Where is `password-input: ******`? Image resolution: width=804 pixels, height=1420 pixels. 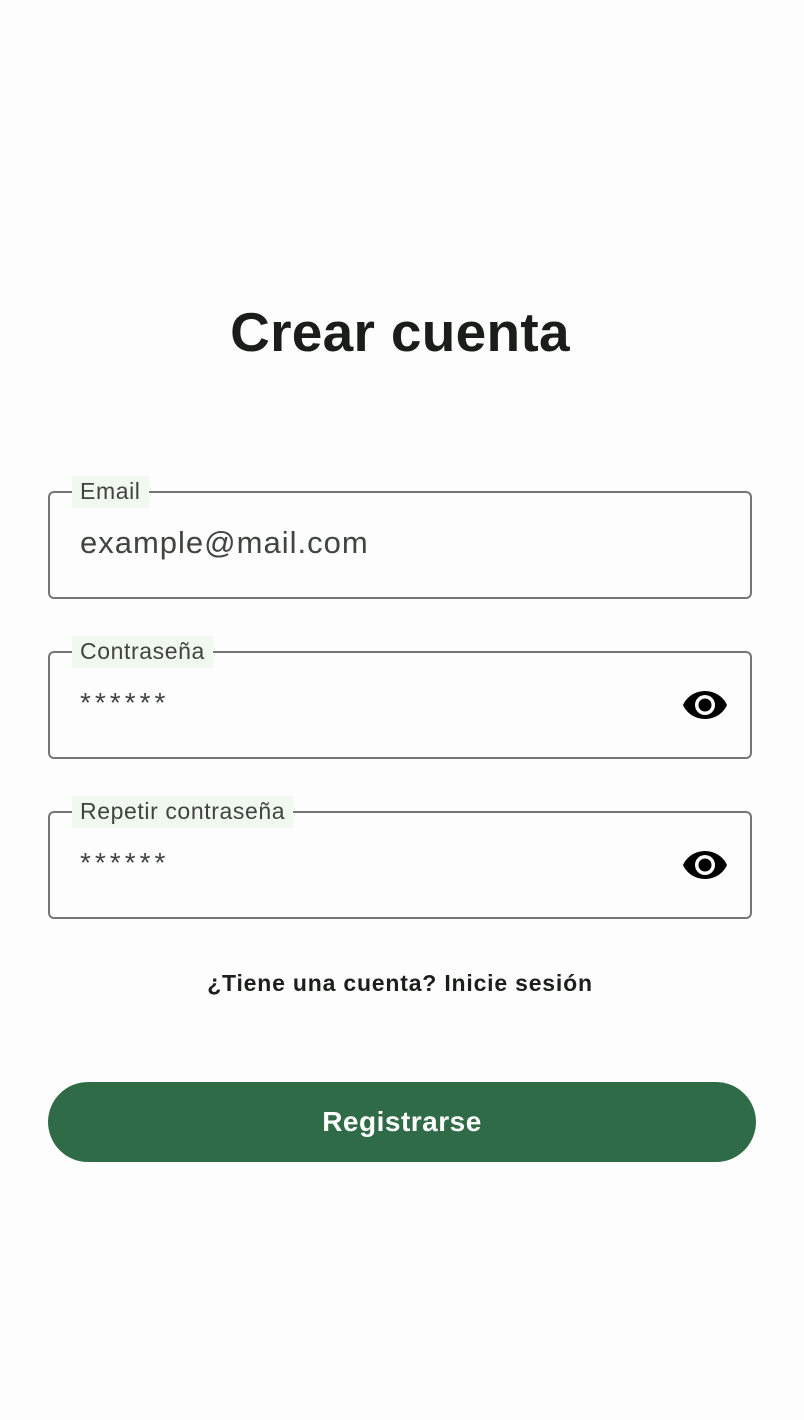 password-input: ****** is located at coordinates (124, 703).